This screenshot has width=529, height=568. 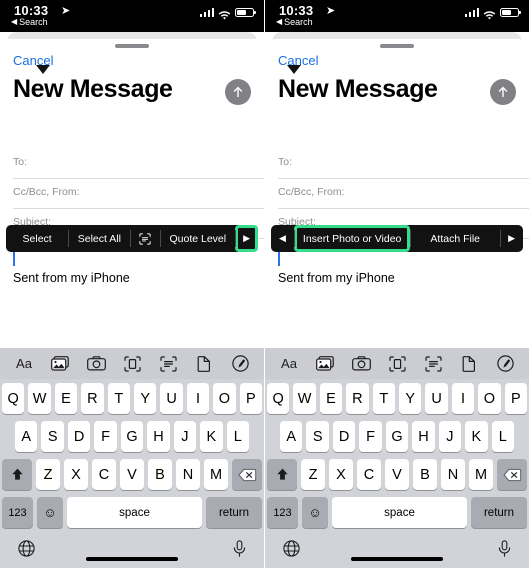 What do you see at coordinates (37, 238) in the screenshot?
I see `edit-menu-select: Select` at bounding box center [37, 238].